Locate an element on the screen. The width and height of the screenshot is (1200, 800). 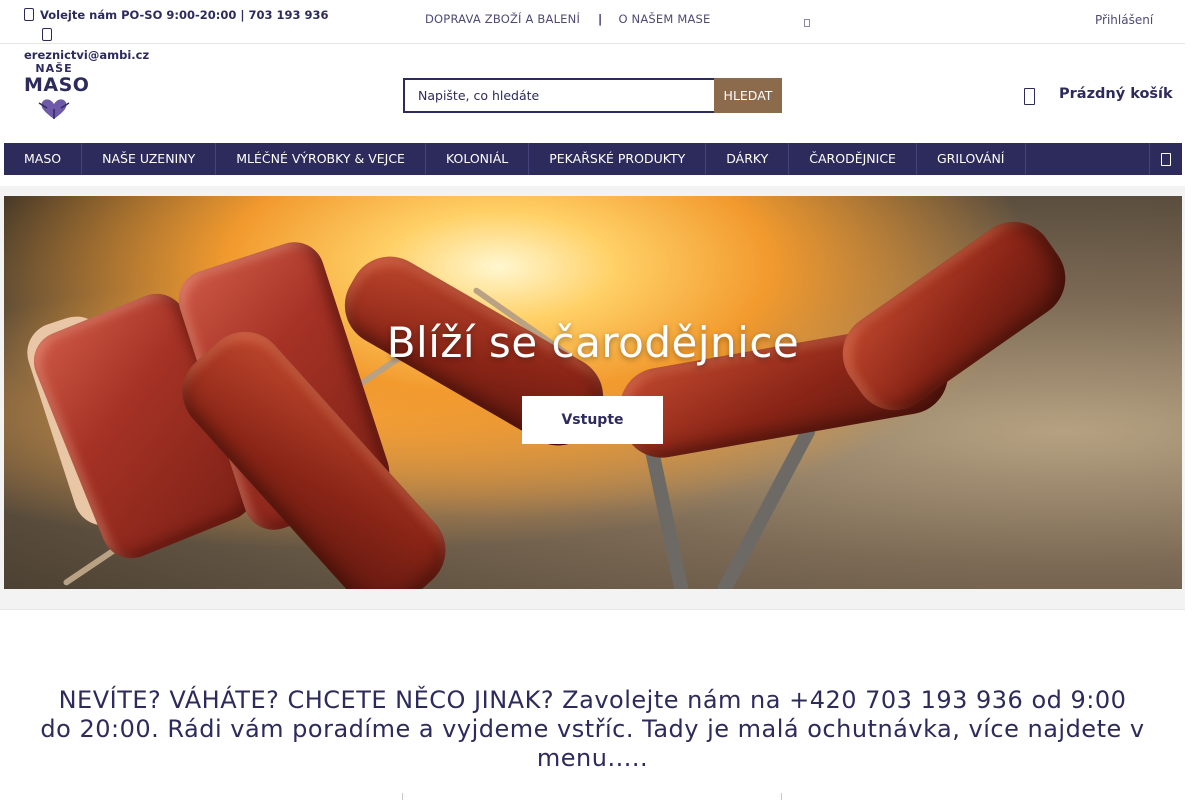
phone-icon is located at coordinates (29, 14).